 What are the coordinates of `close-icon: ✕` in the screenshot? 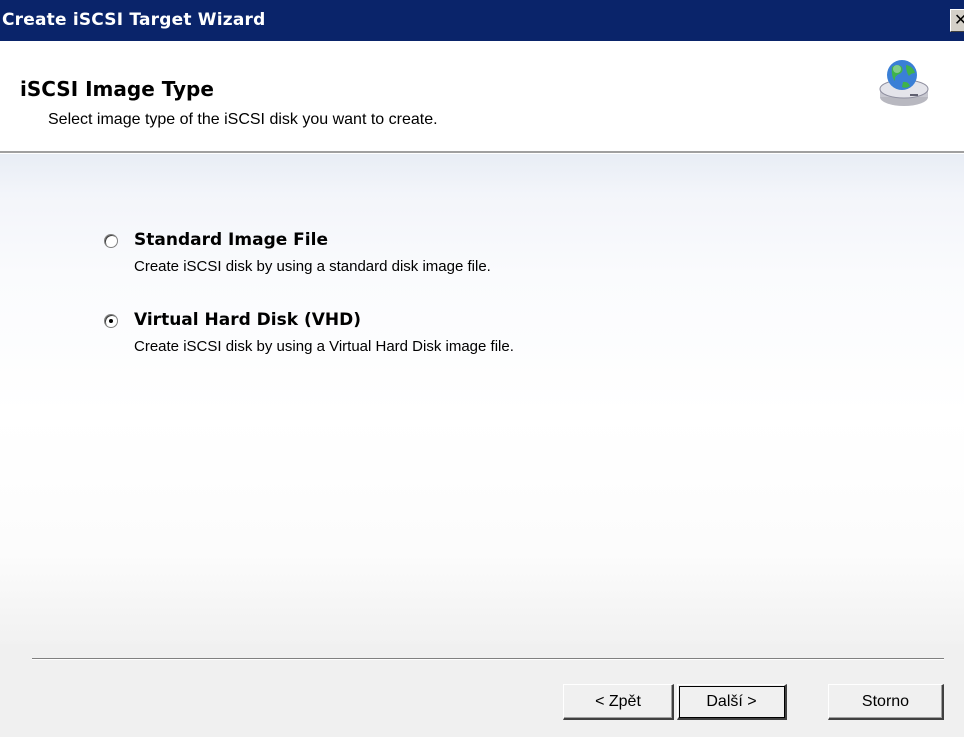 It's located at (959, 19).